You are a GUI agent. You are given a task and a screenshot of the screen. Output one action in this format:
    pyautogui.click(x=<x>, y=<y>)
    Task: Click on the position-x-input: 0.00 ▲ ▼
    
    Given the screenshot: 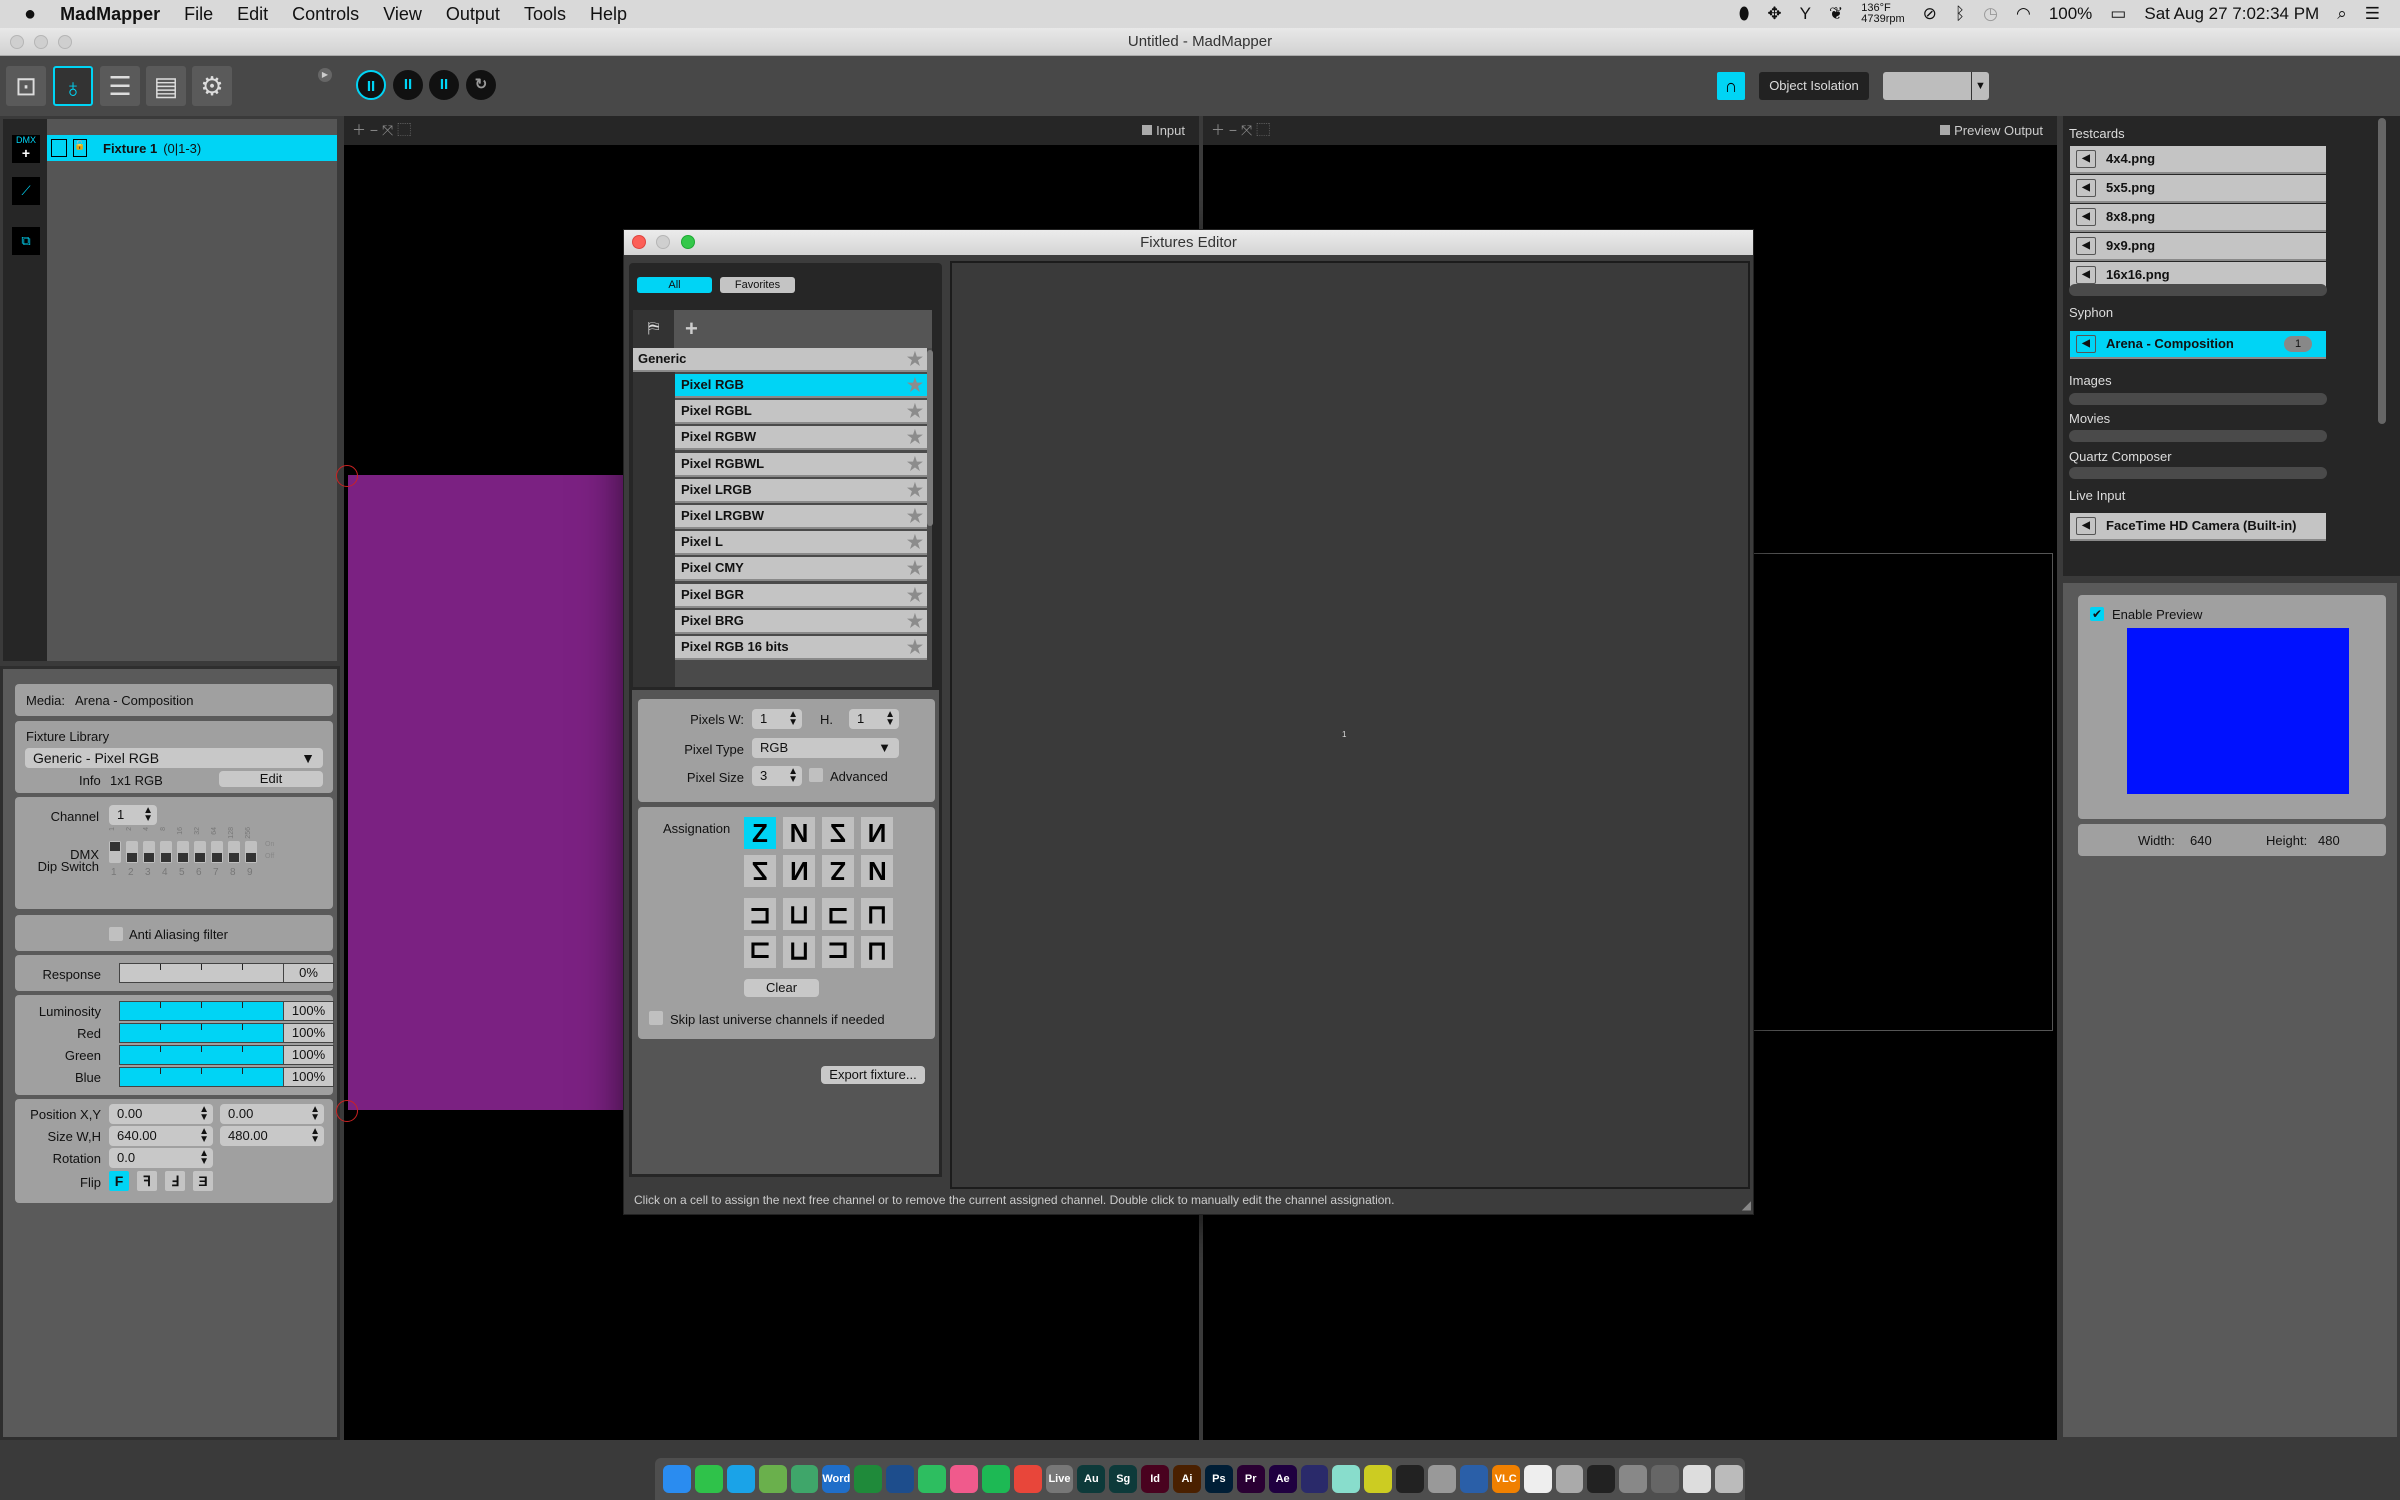 What is the action you would take?
    pyautogui.click(x=161, y=1114)
    